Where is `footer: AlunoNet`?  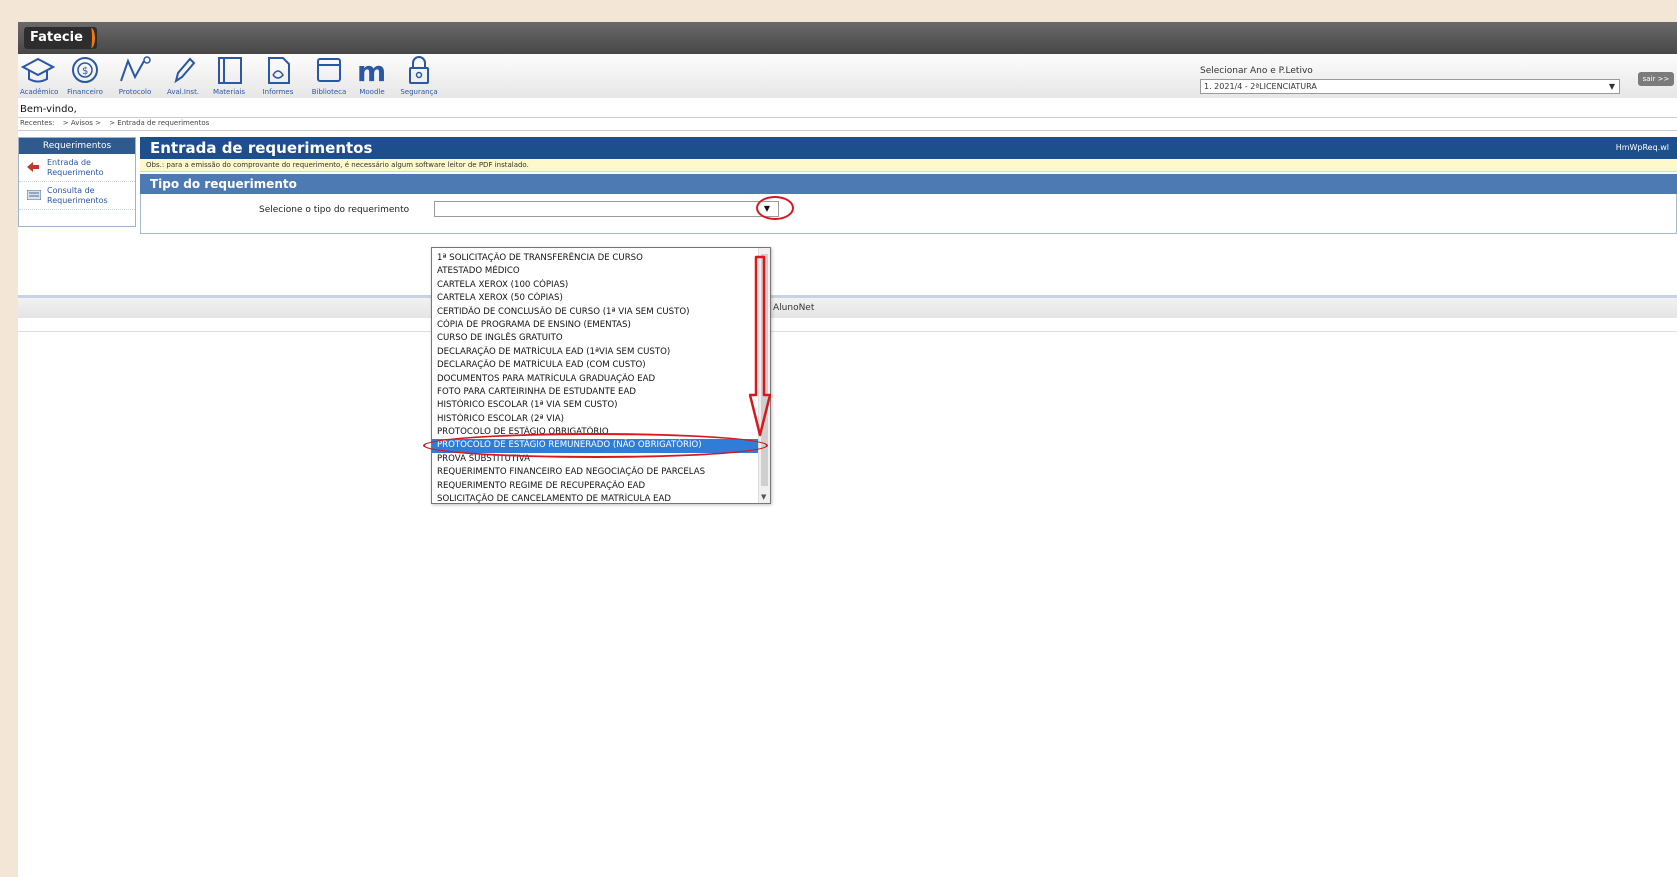 footer: AlunoNet is located at coordinates (847, 308).